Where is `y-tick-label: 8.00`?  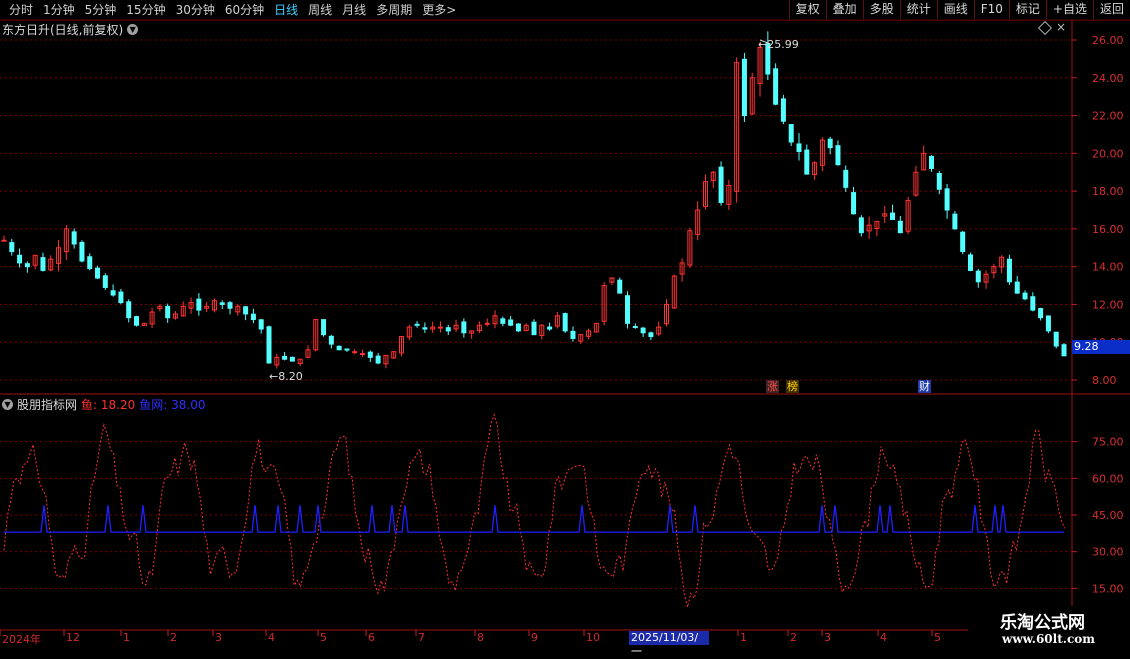 y-tick-label: 8.00 is located at coordinates (1104, 380).